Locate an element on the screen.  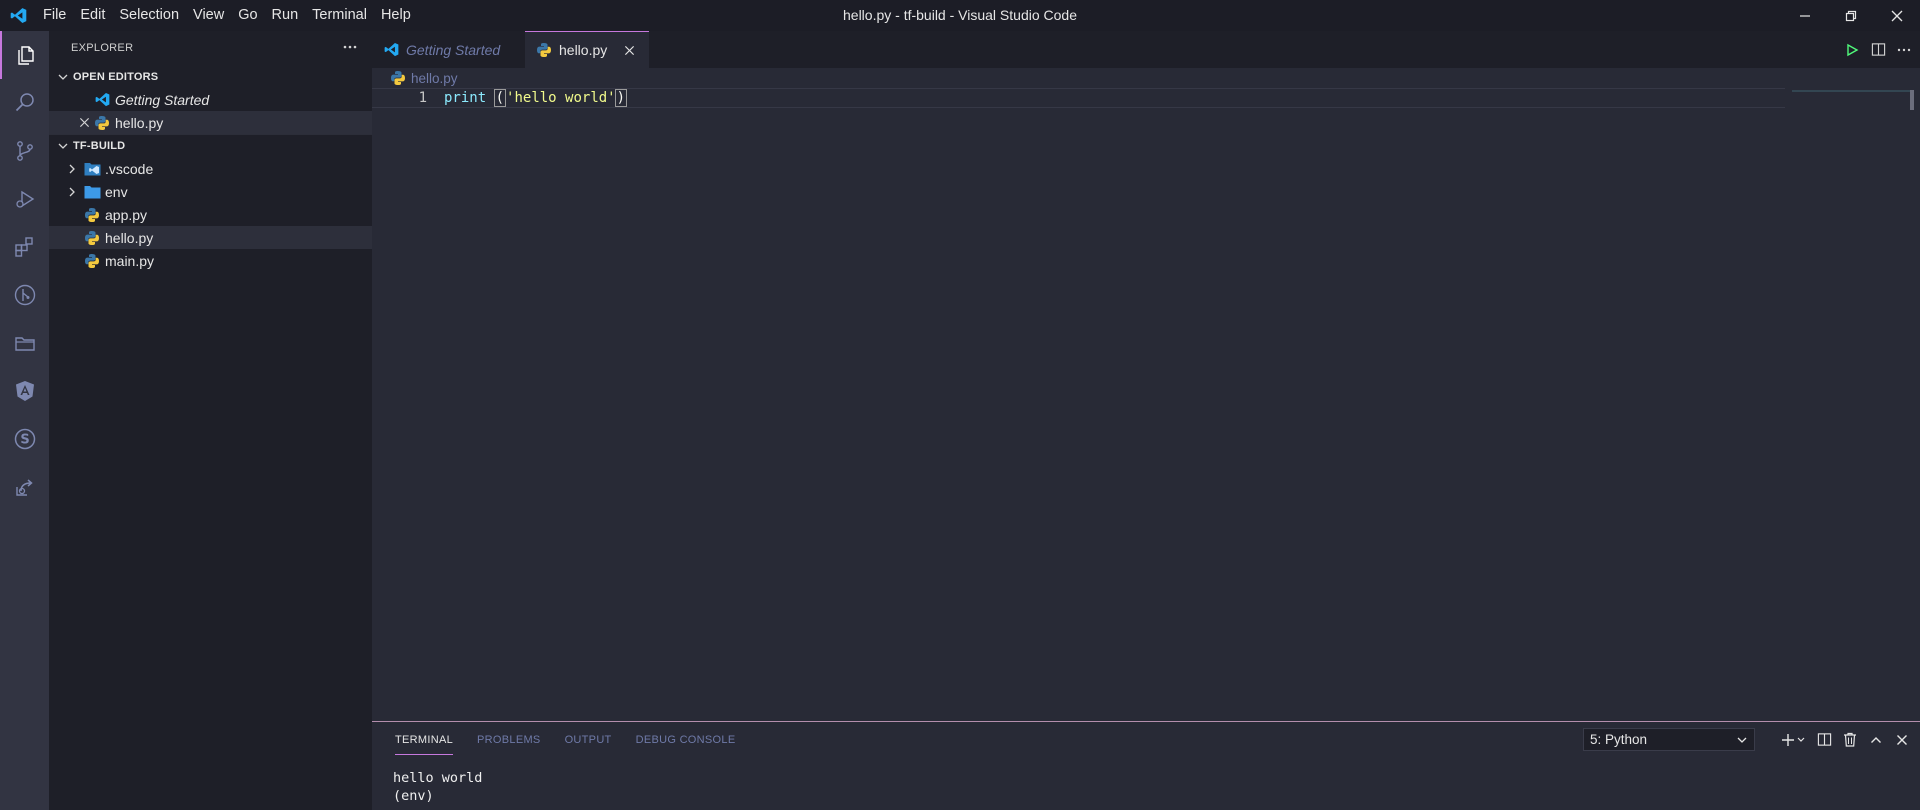
panel-tab-terminal: TERMINAL is located at coordinates (424, 744).